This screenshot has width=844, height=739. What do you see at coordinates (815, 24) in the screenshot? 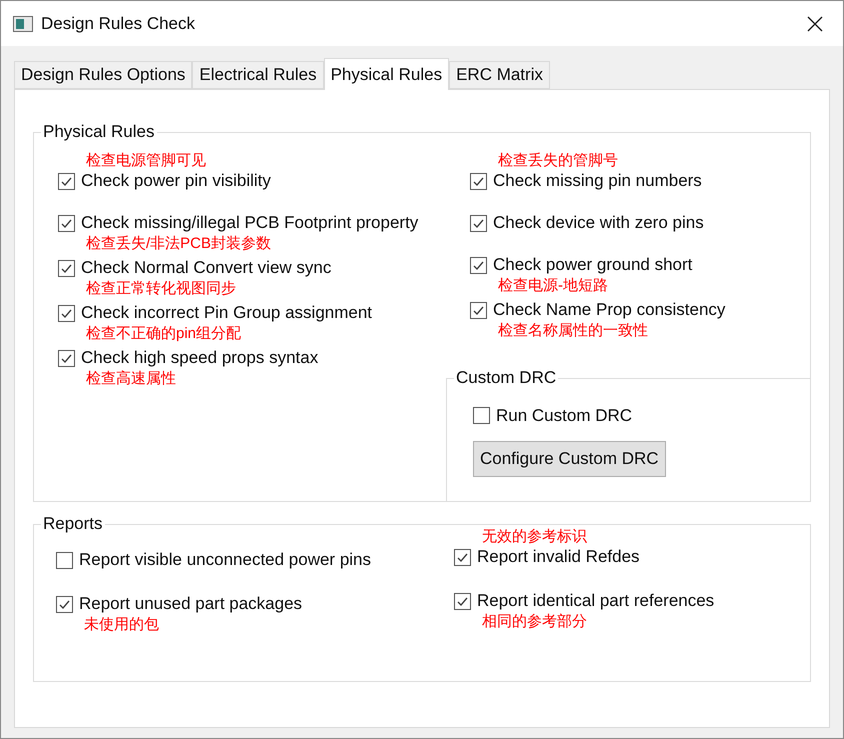
I see `close-icon` at bounding box center [815, 24].